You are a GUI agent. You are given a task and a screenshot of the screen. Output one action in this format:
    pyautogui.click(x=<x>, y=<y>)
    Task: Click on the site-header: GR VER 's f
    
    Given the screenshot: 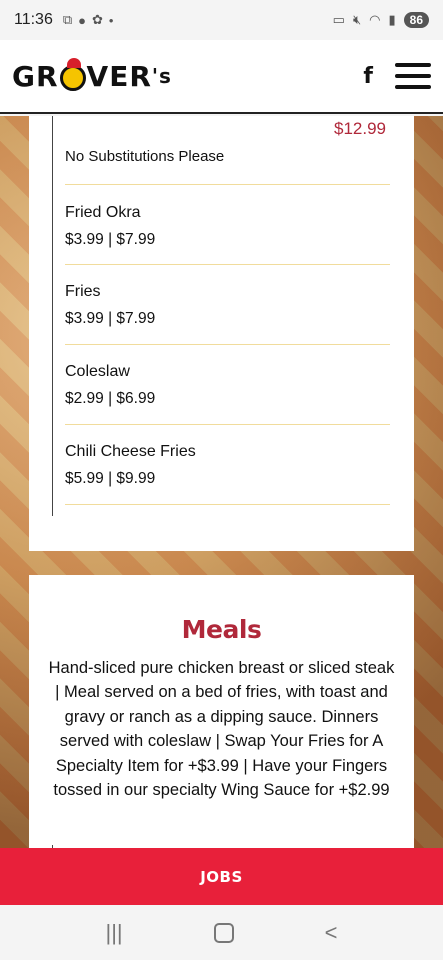 What is the action you would take?
    pyautogui.click(x=221, y=77)
    